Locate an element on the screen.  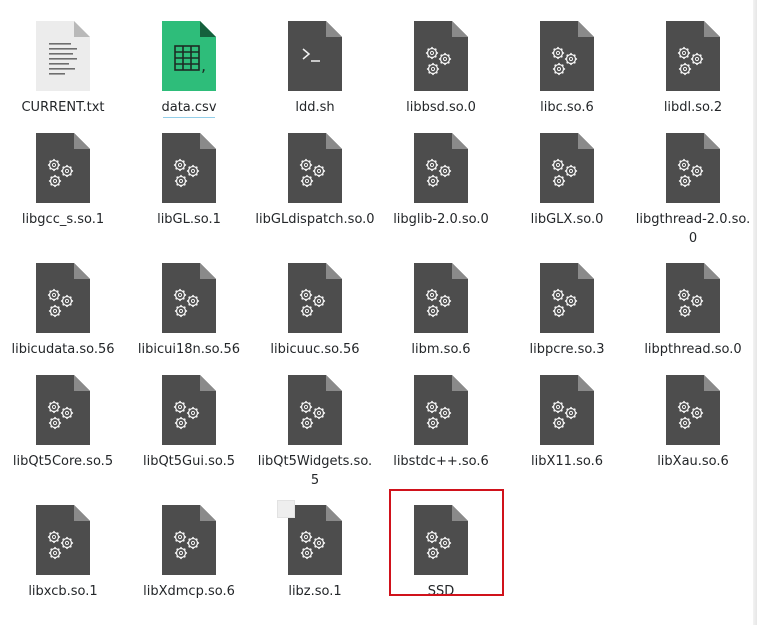
file-item: ldd.sh is located at coordinates (315, 68).